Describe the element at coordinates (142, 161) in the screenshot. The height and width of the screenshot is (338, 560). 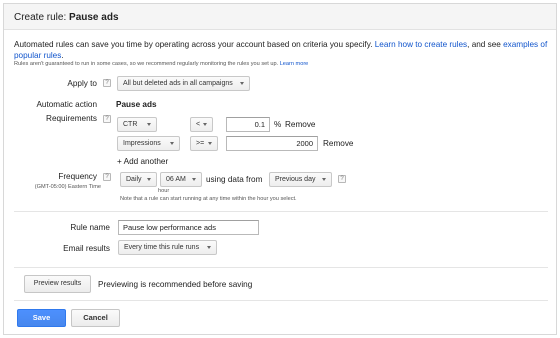
I see `add-another-link: + Add another` at that location.